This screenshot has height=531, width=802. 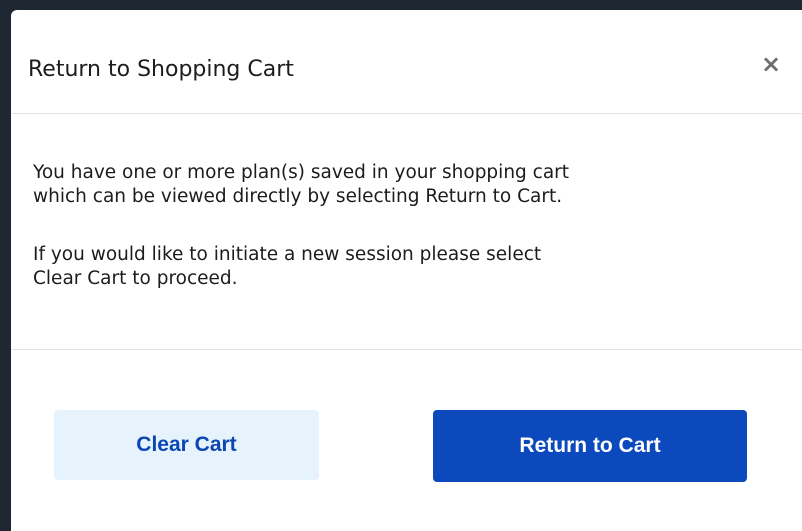 I want to click on close-icon: ×, so click(x=771, y=64).